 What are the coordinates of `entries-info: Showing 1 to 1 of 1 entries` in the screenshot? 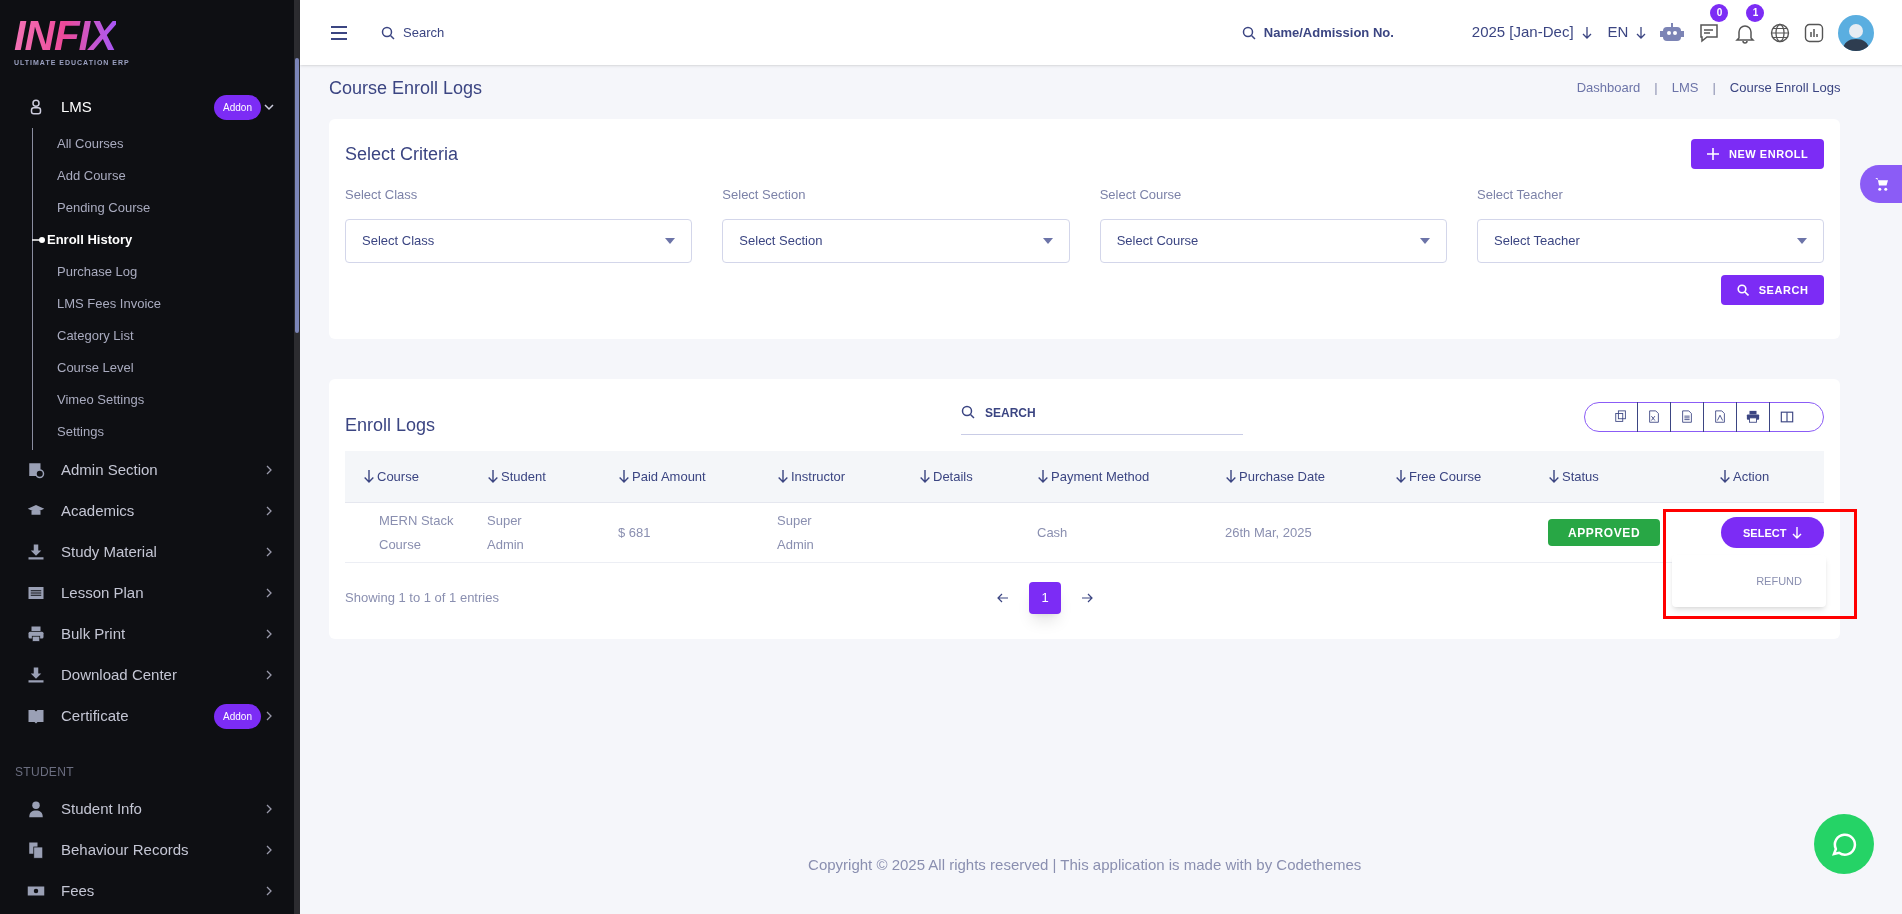 It's located at (422, 598).